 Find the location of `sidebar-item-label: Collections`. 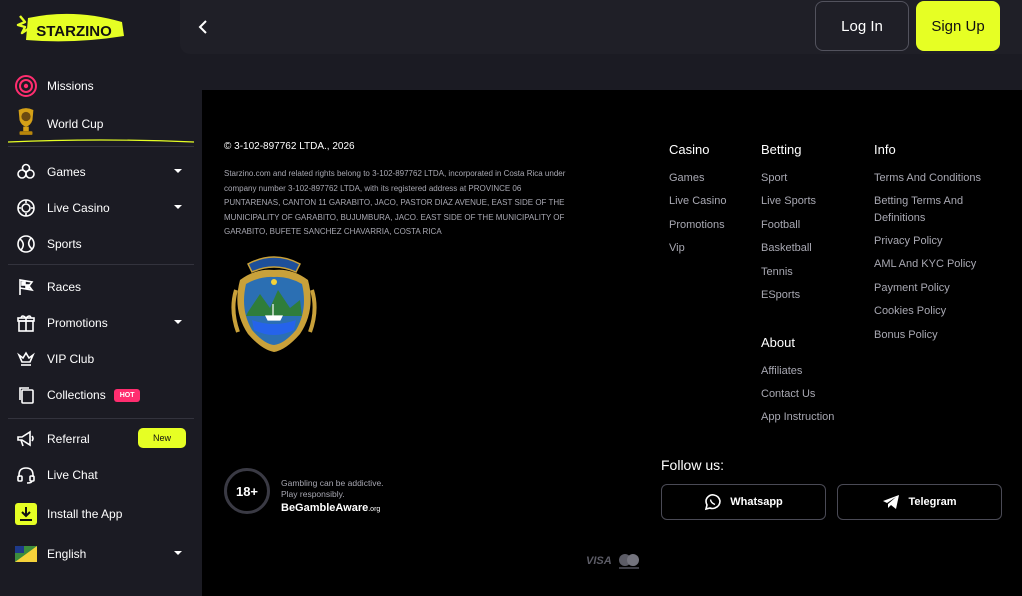

sidebar-item-label: Collections is located at coordinates (76, 395).